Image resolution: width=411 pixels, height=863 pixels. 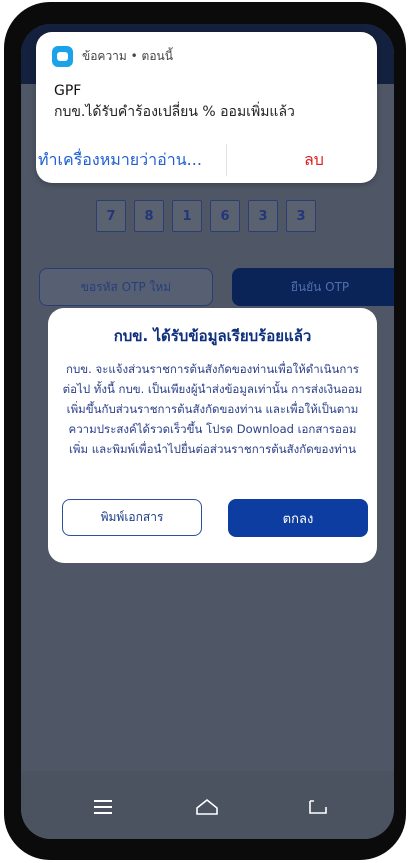 I want to click on action-divider, so click(x=226, y=160).